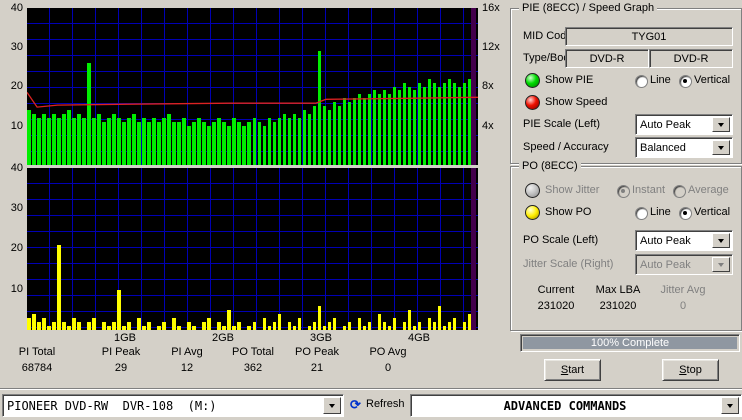  What do you see at coordinates (37, 352) in the screenshot?
I see `stat-pi-total-label: PI Total` at bounding box center [37, 352].